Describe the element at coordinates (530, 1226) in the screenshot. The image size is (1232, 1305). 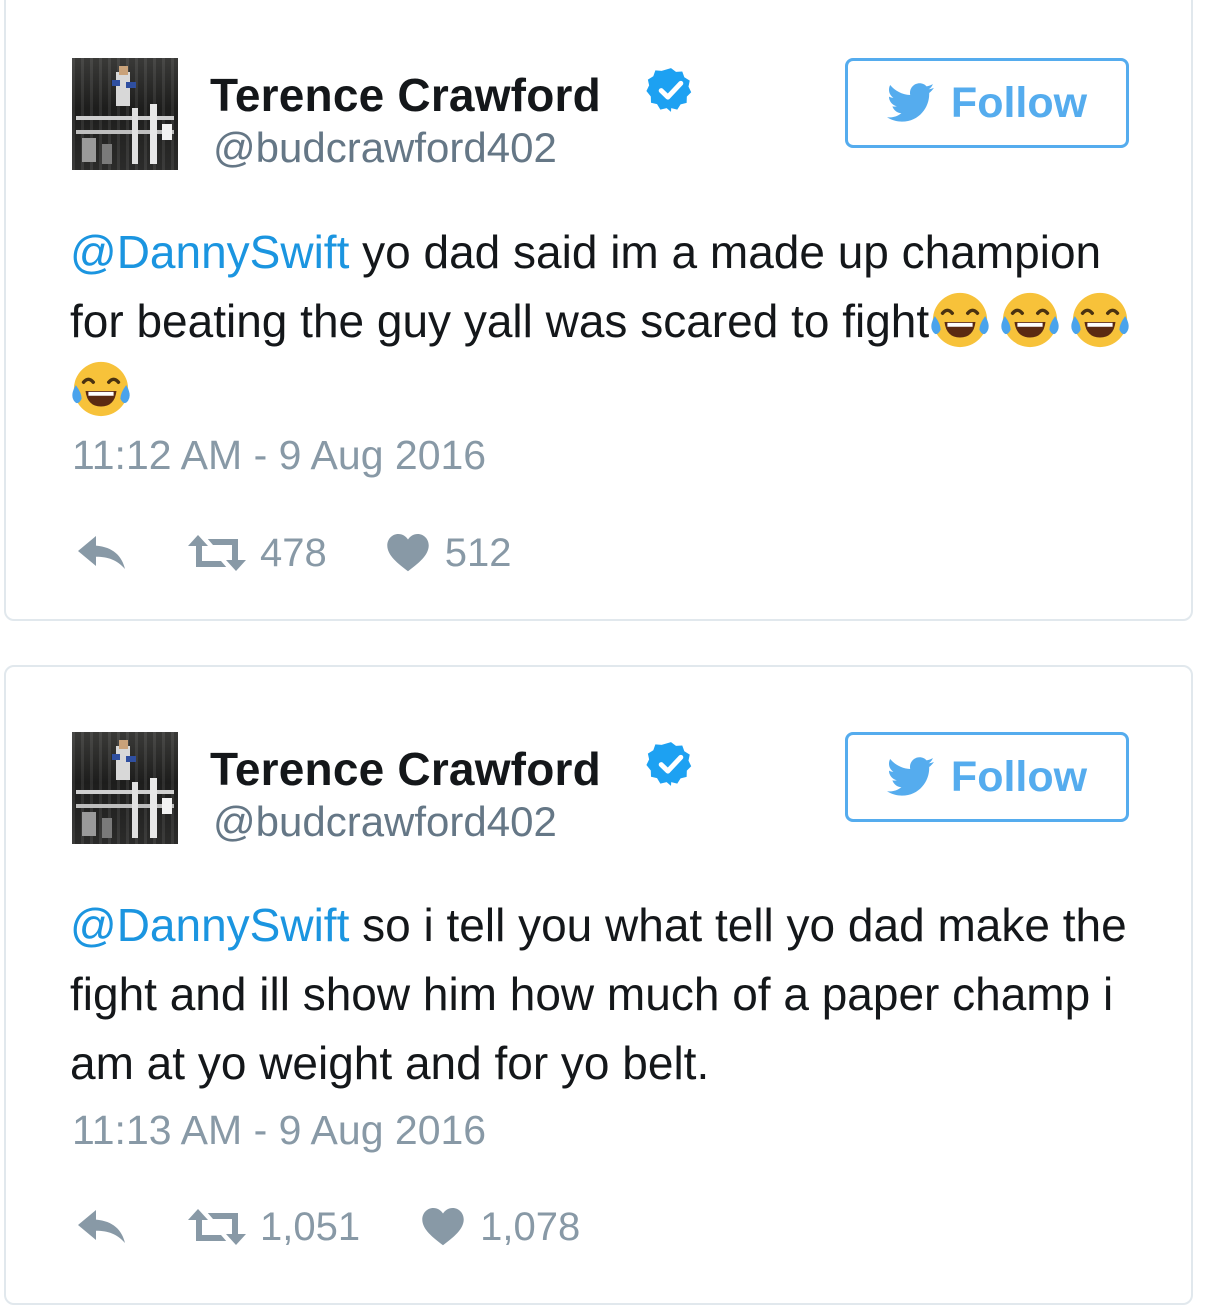
I see `like-count: 1,078` at that location.